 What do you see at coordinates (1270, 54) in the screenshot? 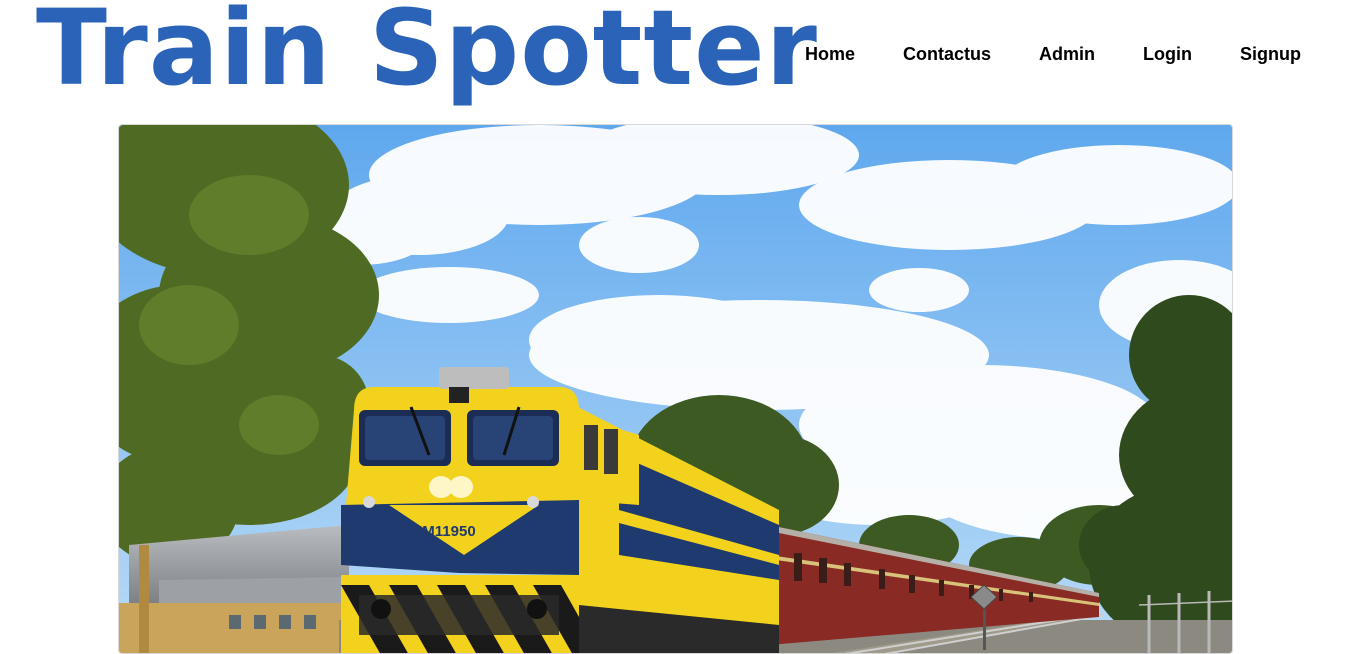
I see `nav-signup-link: Signup` at bounding box center [1270, 54].